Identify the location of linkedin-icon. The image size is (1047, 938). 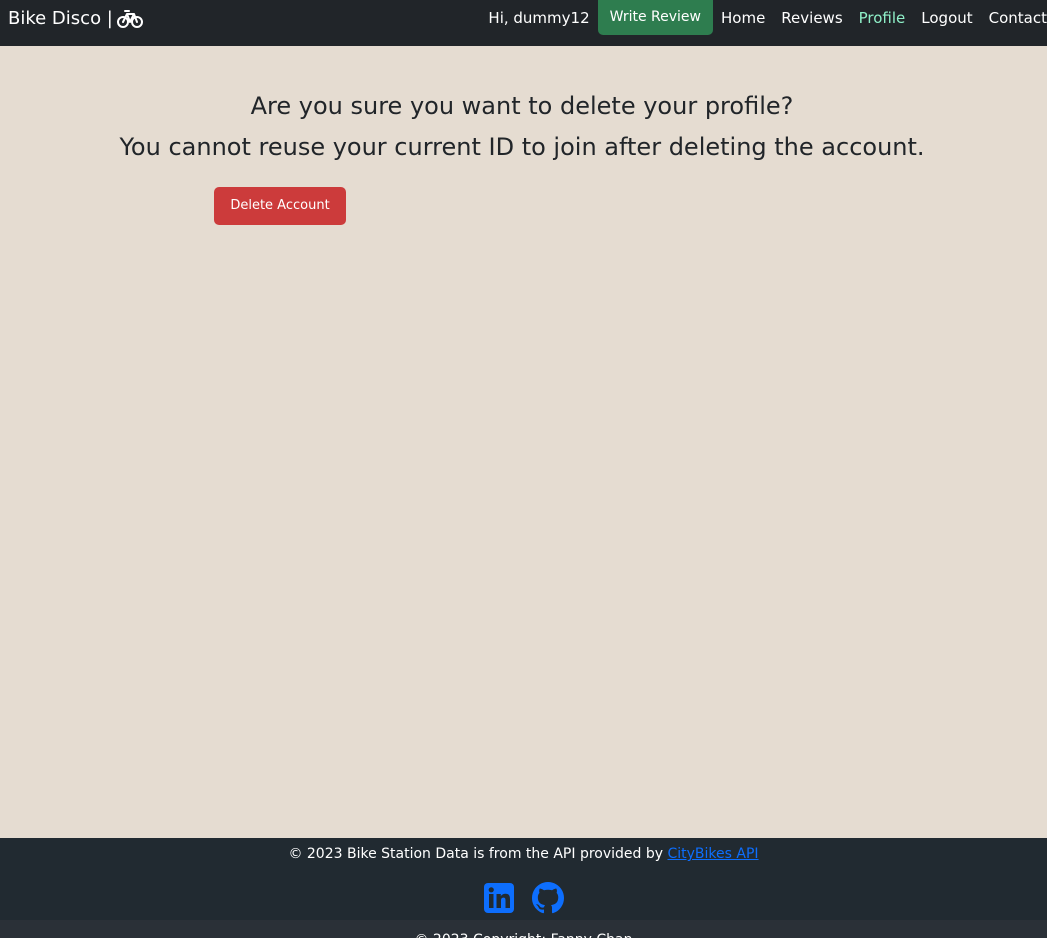
(499, 898).